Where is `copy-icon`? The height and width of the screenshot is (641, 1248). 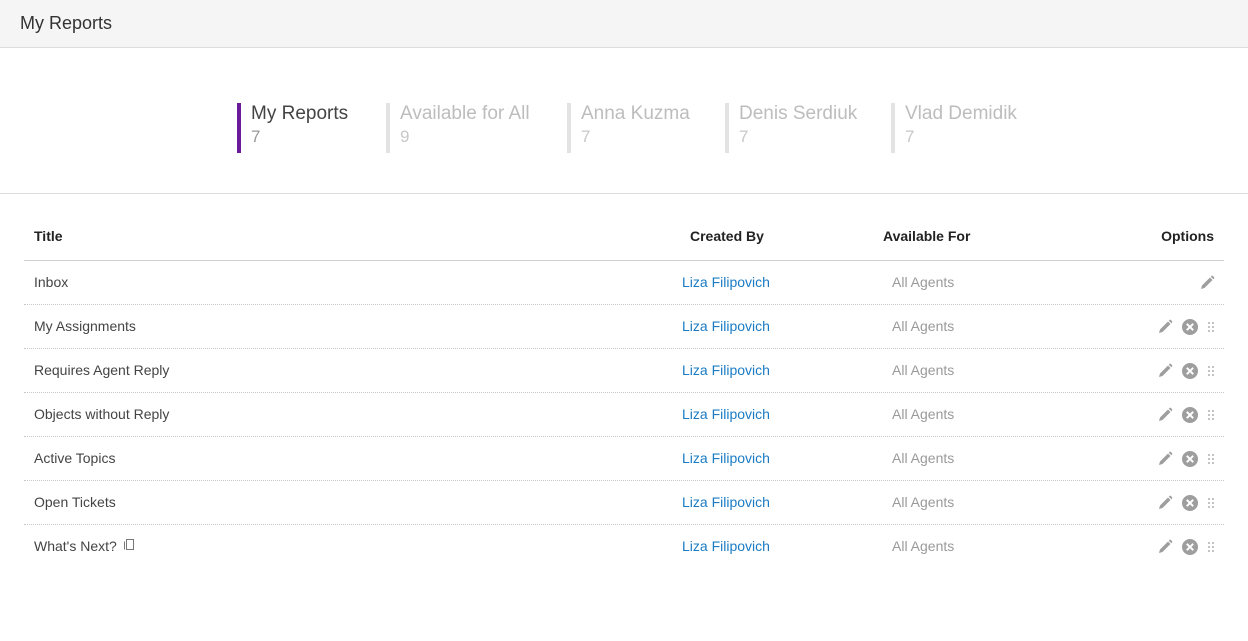 copy-icon is located at coordinates (129, 546).